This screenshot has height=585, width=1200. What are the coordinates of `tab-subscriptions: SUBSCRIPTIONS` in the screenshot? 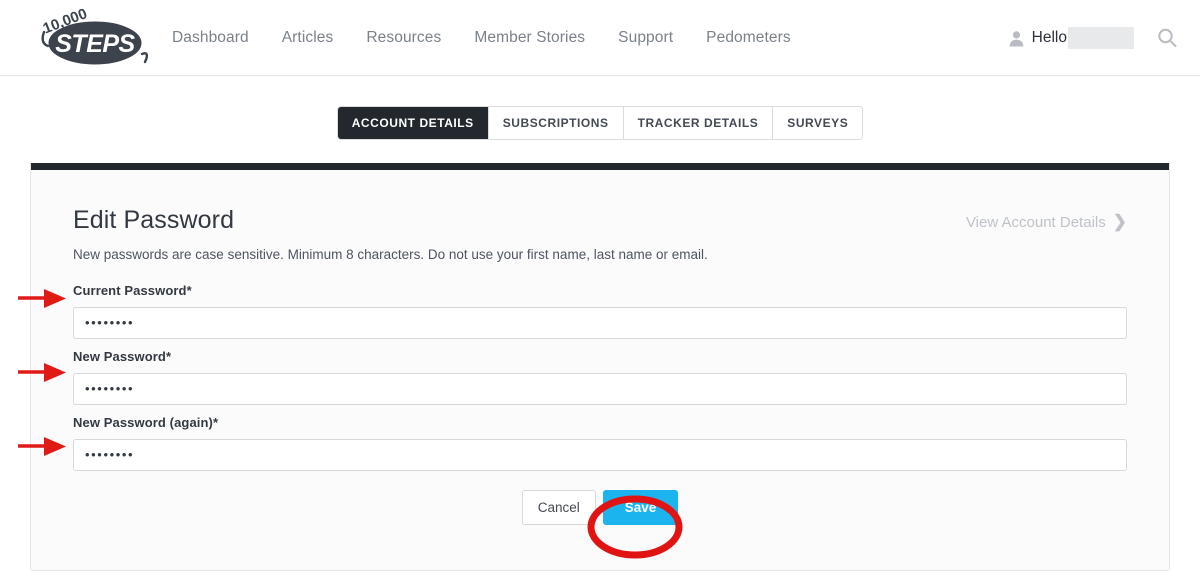 It's located at (556, 123).